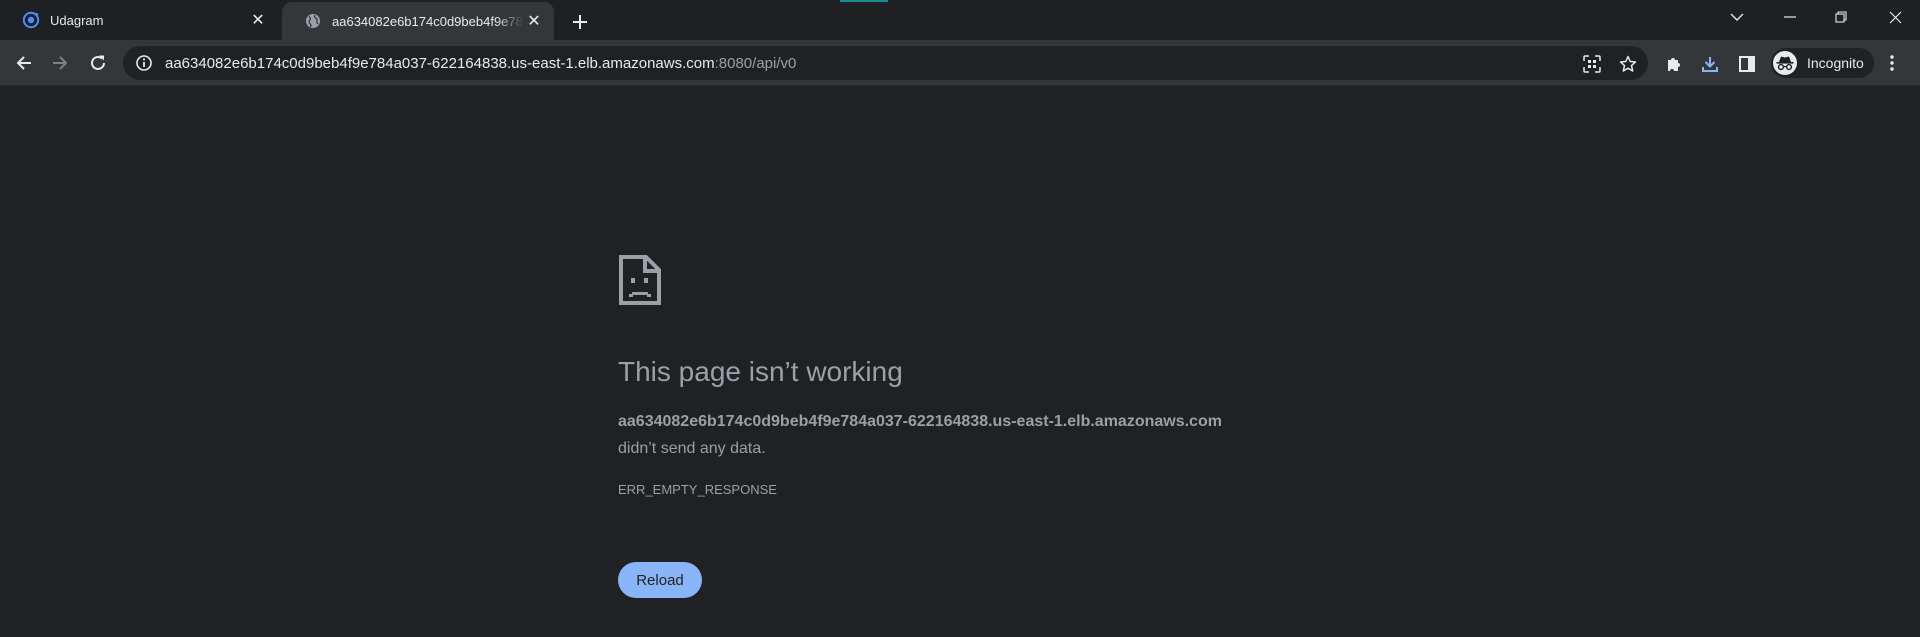 The width and height of the screenshot is (1920, 637). Describe the element at coordinates (77, 20) in the screenshot. I see `tab-title: Udagram` at that location.